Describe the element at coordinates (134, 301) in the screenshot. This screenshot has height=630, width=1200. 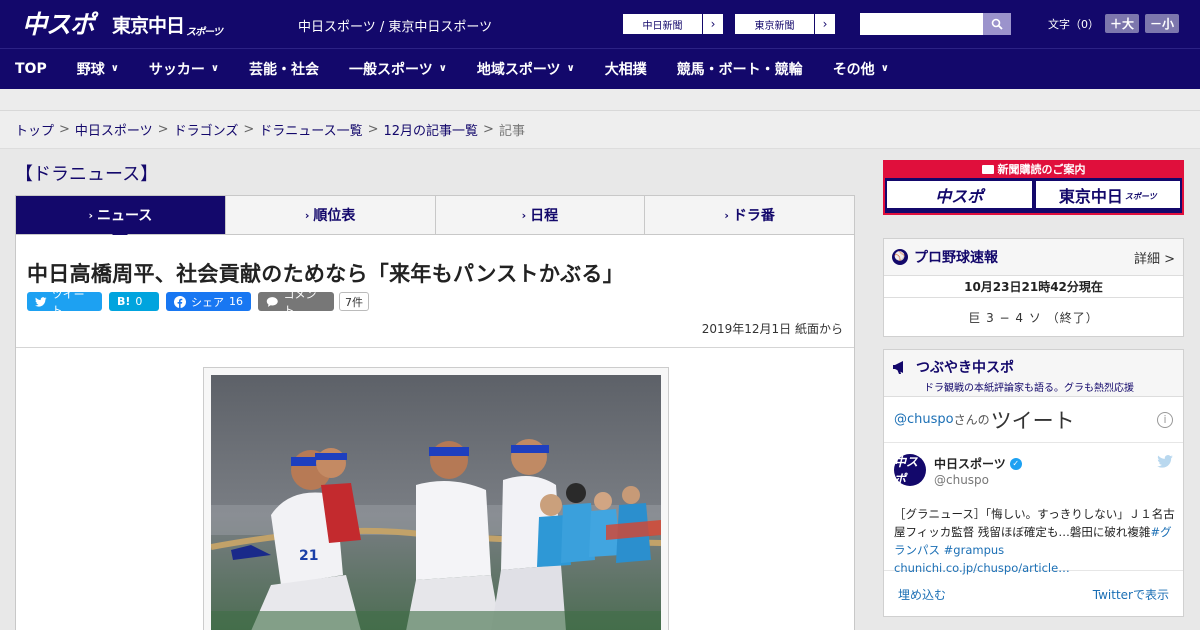
I see `hatena-bookmark-button: B! 0` at that location.